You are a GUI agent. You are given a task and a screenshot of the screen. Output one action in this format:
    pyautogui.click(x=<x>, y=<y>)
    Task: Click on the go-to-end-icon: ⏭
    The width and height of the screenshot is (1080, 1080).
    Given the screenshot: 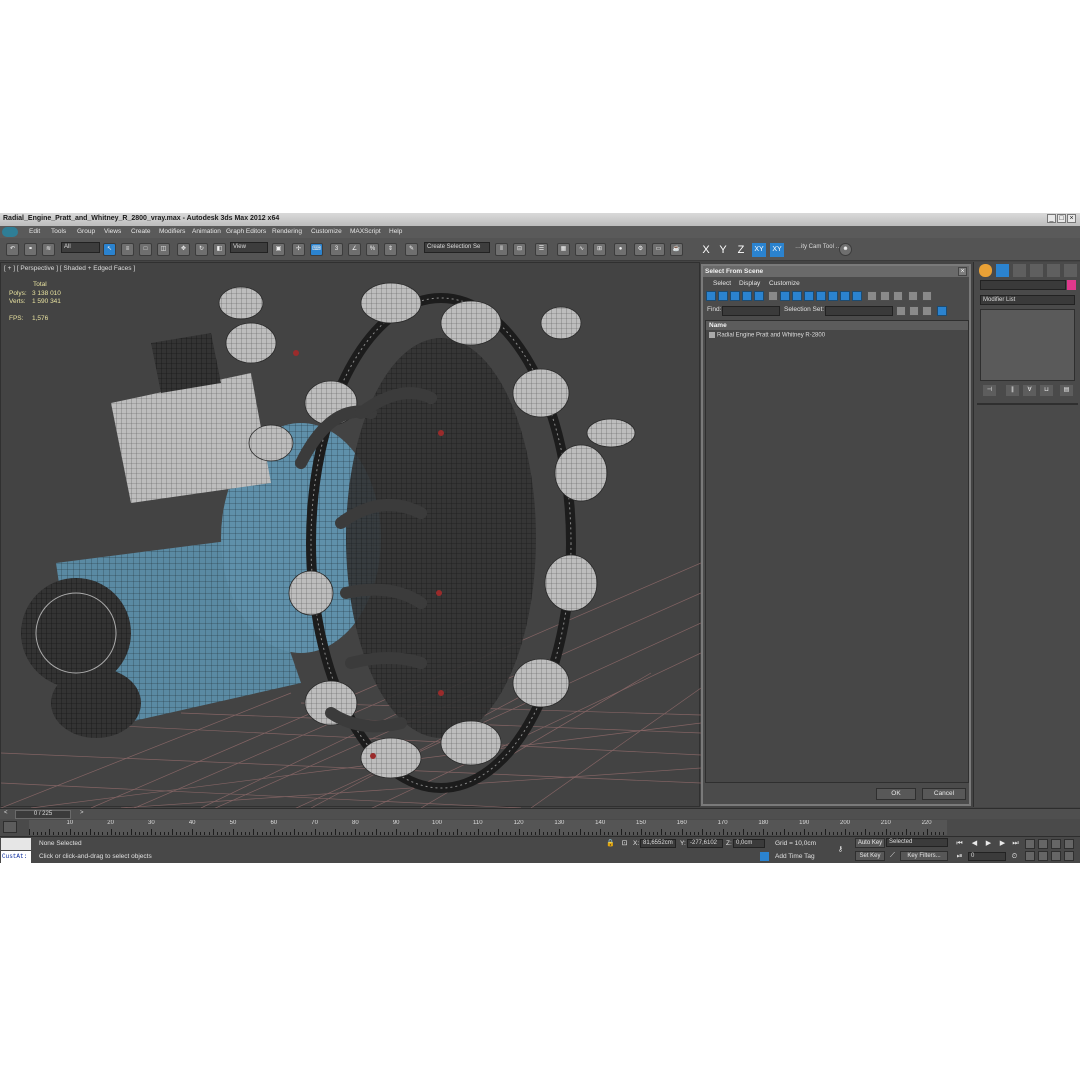 What is the action you would take?
    pyautogui.click(x=1015, y=843)
    